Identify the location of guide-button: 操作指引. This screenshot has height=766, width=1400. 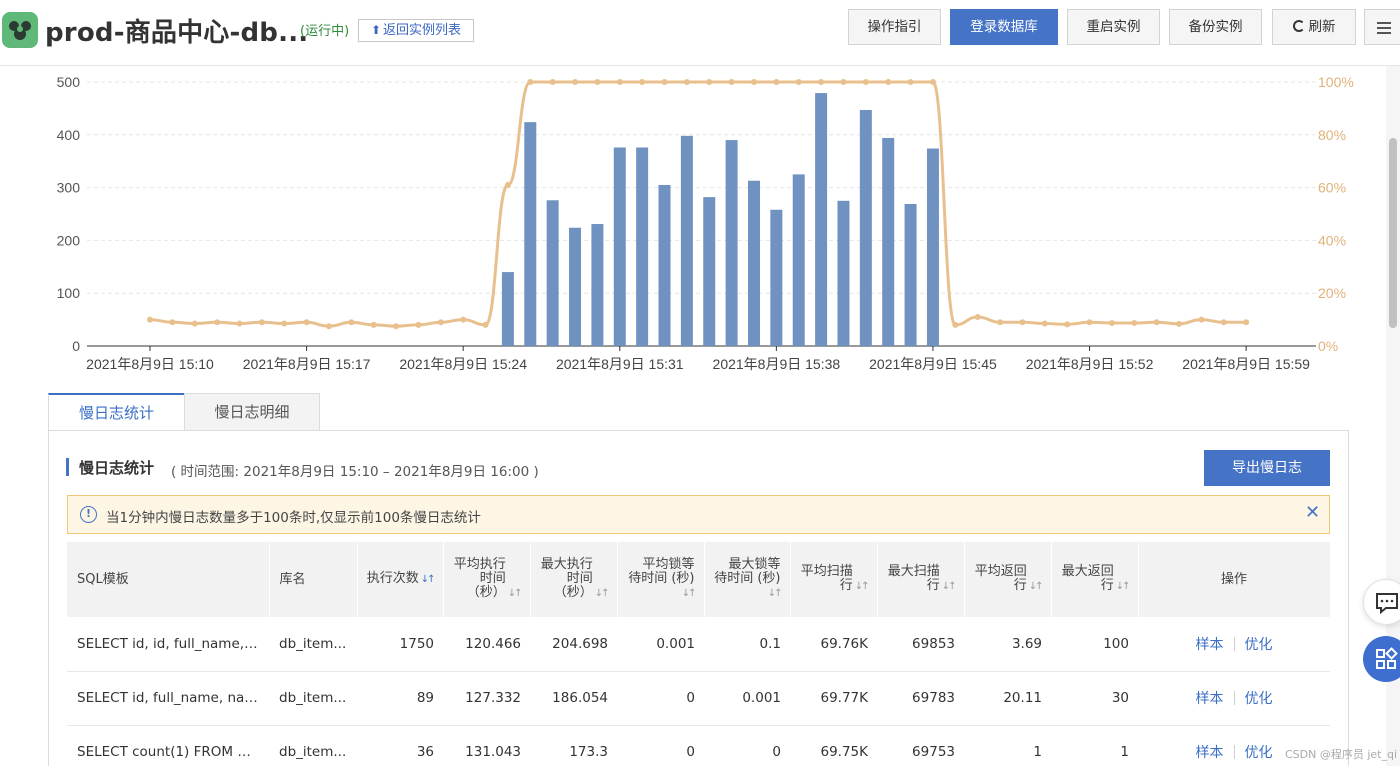
(894, 27).